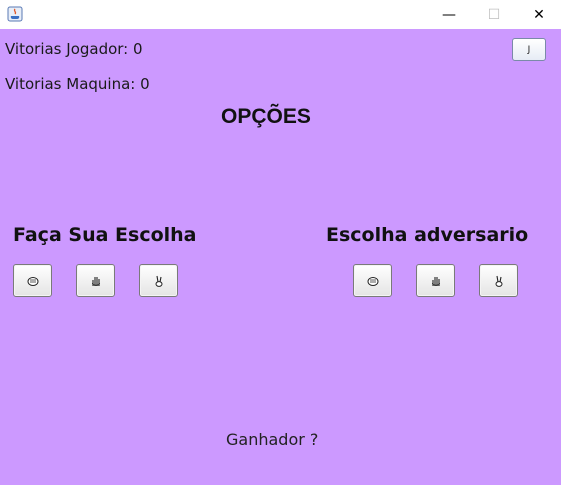 This screenshot has height=487, width=563. I want to click on opponent-choice-title: Escolha adversario, so click(427, 235).